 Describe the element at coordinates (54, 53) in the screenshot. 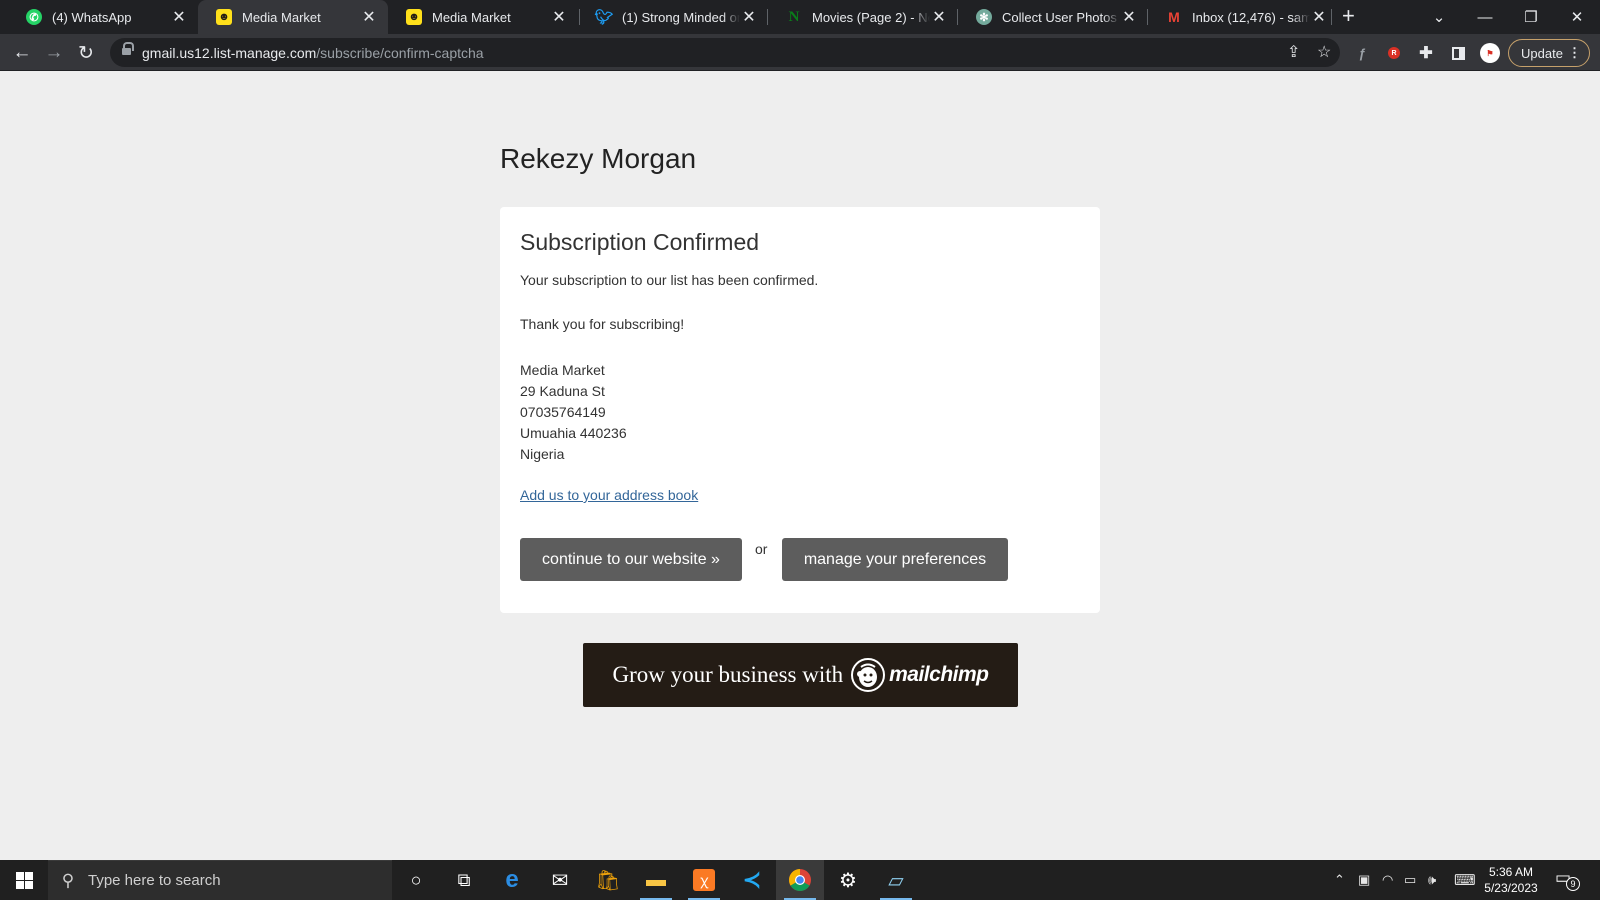

I see `forward-button: →` at that location.